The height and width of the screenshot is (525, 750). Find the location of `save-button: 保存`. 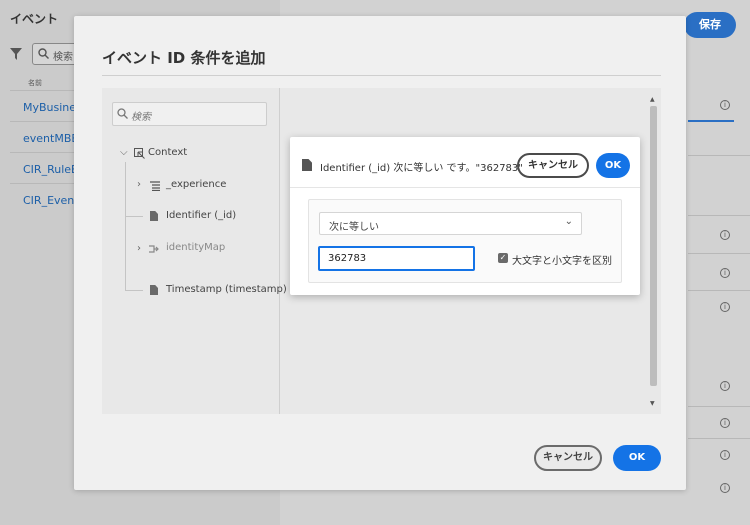

save-button: 保存 is located at coordinates (710, 25).